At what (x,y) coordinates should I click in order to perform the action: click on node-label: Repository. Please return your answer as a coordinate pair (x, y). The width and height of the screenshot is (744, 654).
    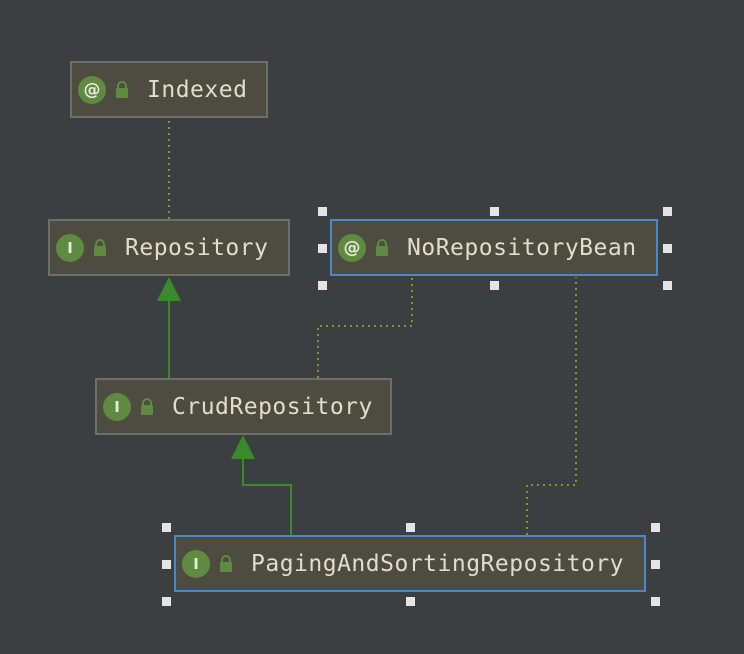
    Looking at the image, I should click on (197, 247).